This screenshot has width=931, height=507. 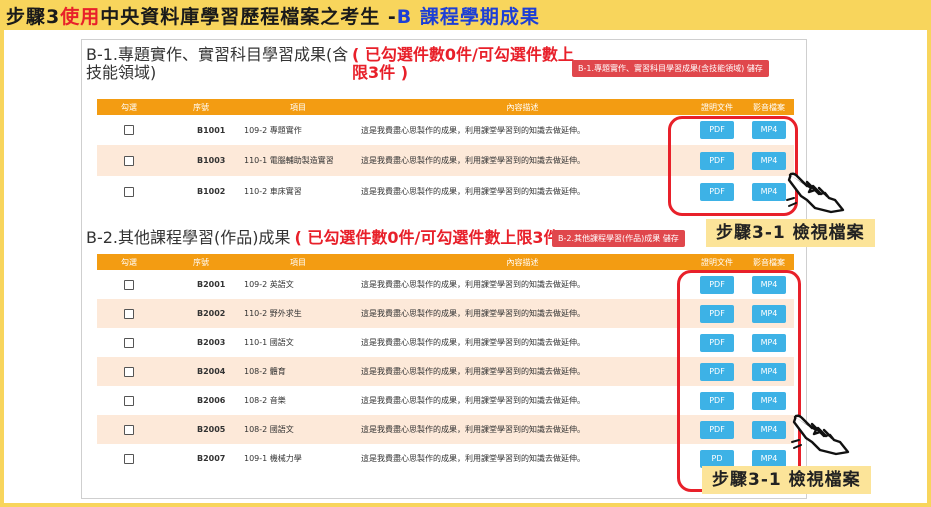 What do you see at coordinates (380, 72) in the screenshot?
I see `section-b1-count-line2: 限3件 )` at bounding box center [380, 72].